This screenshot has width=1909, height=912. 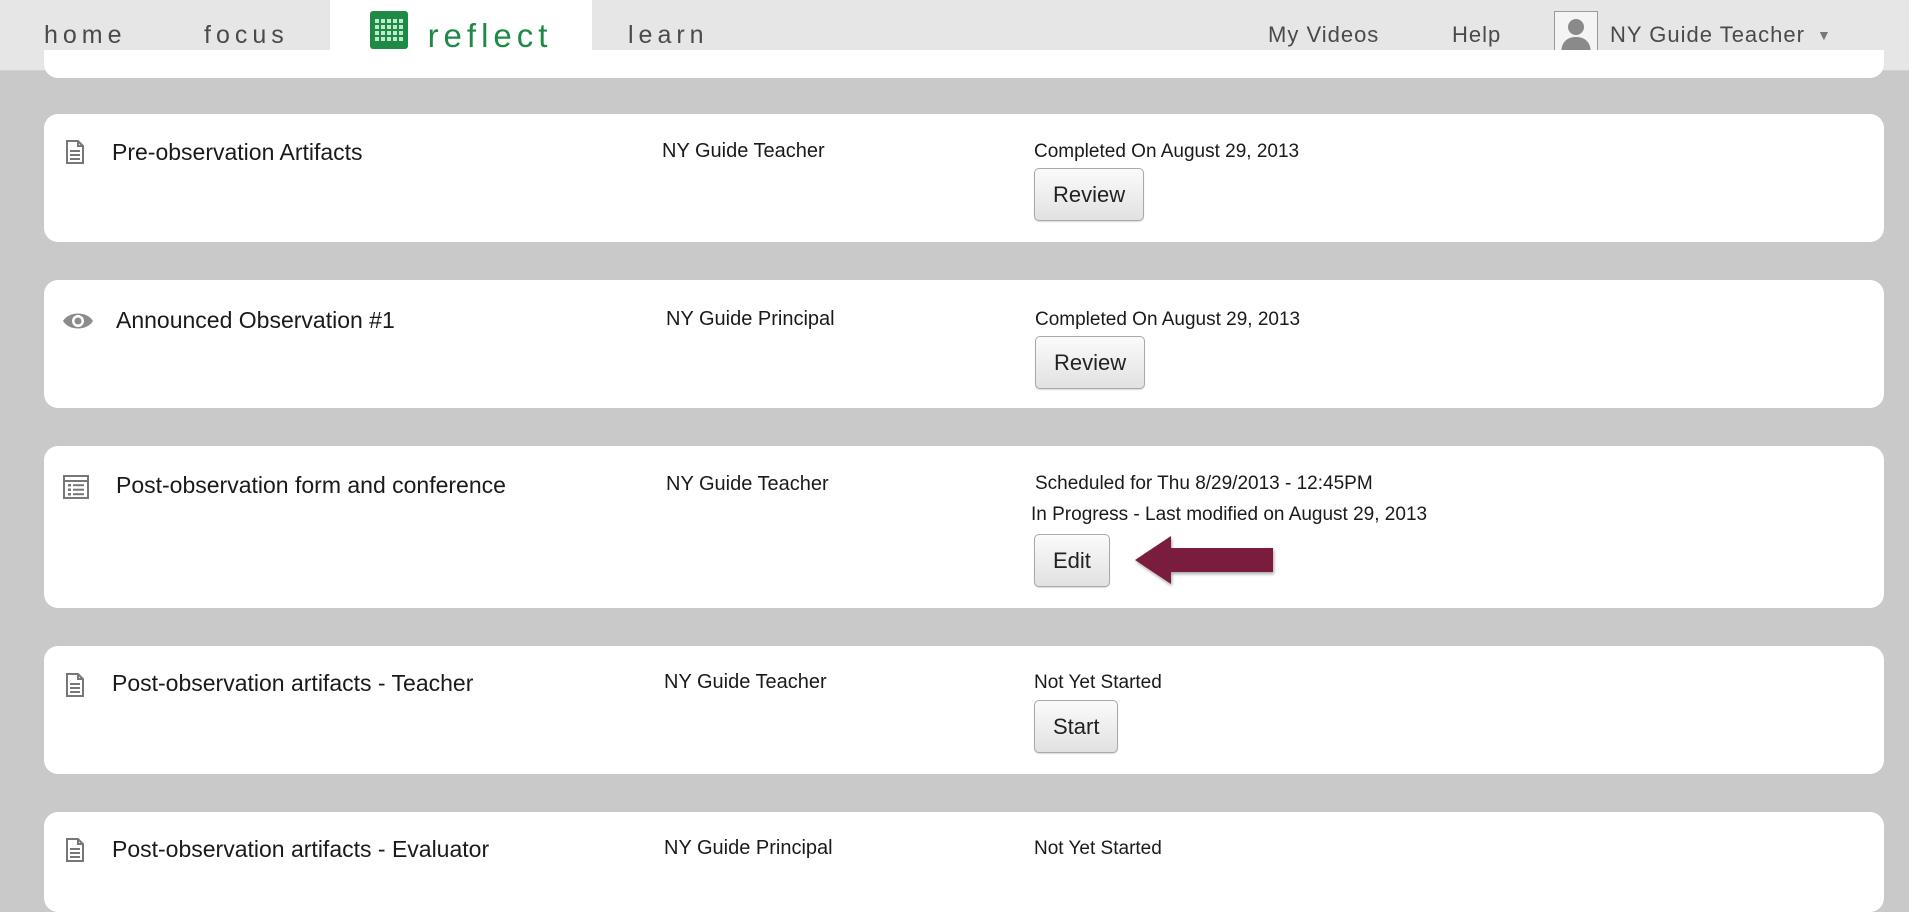 What do you see at coordinates (1076, 726) in the screenshot?
I see `start-button: Start` at bounding box center [1076, 726].